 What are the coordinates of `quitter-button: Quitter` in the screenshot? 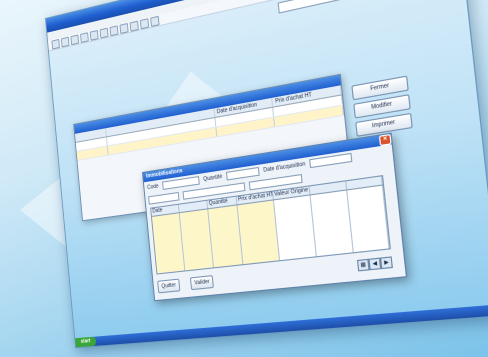 It's located at (169, 286).